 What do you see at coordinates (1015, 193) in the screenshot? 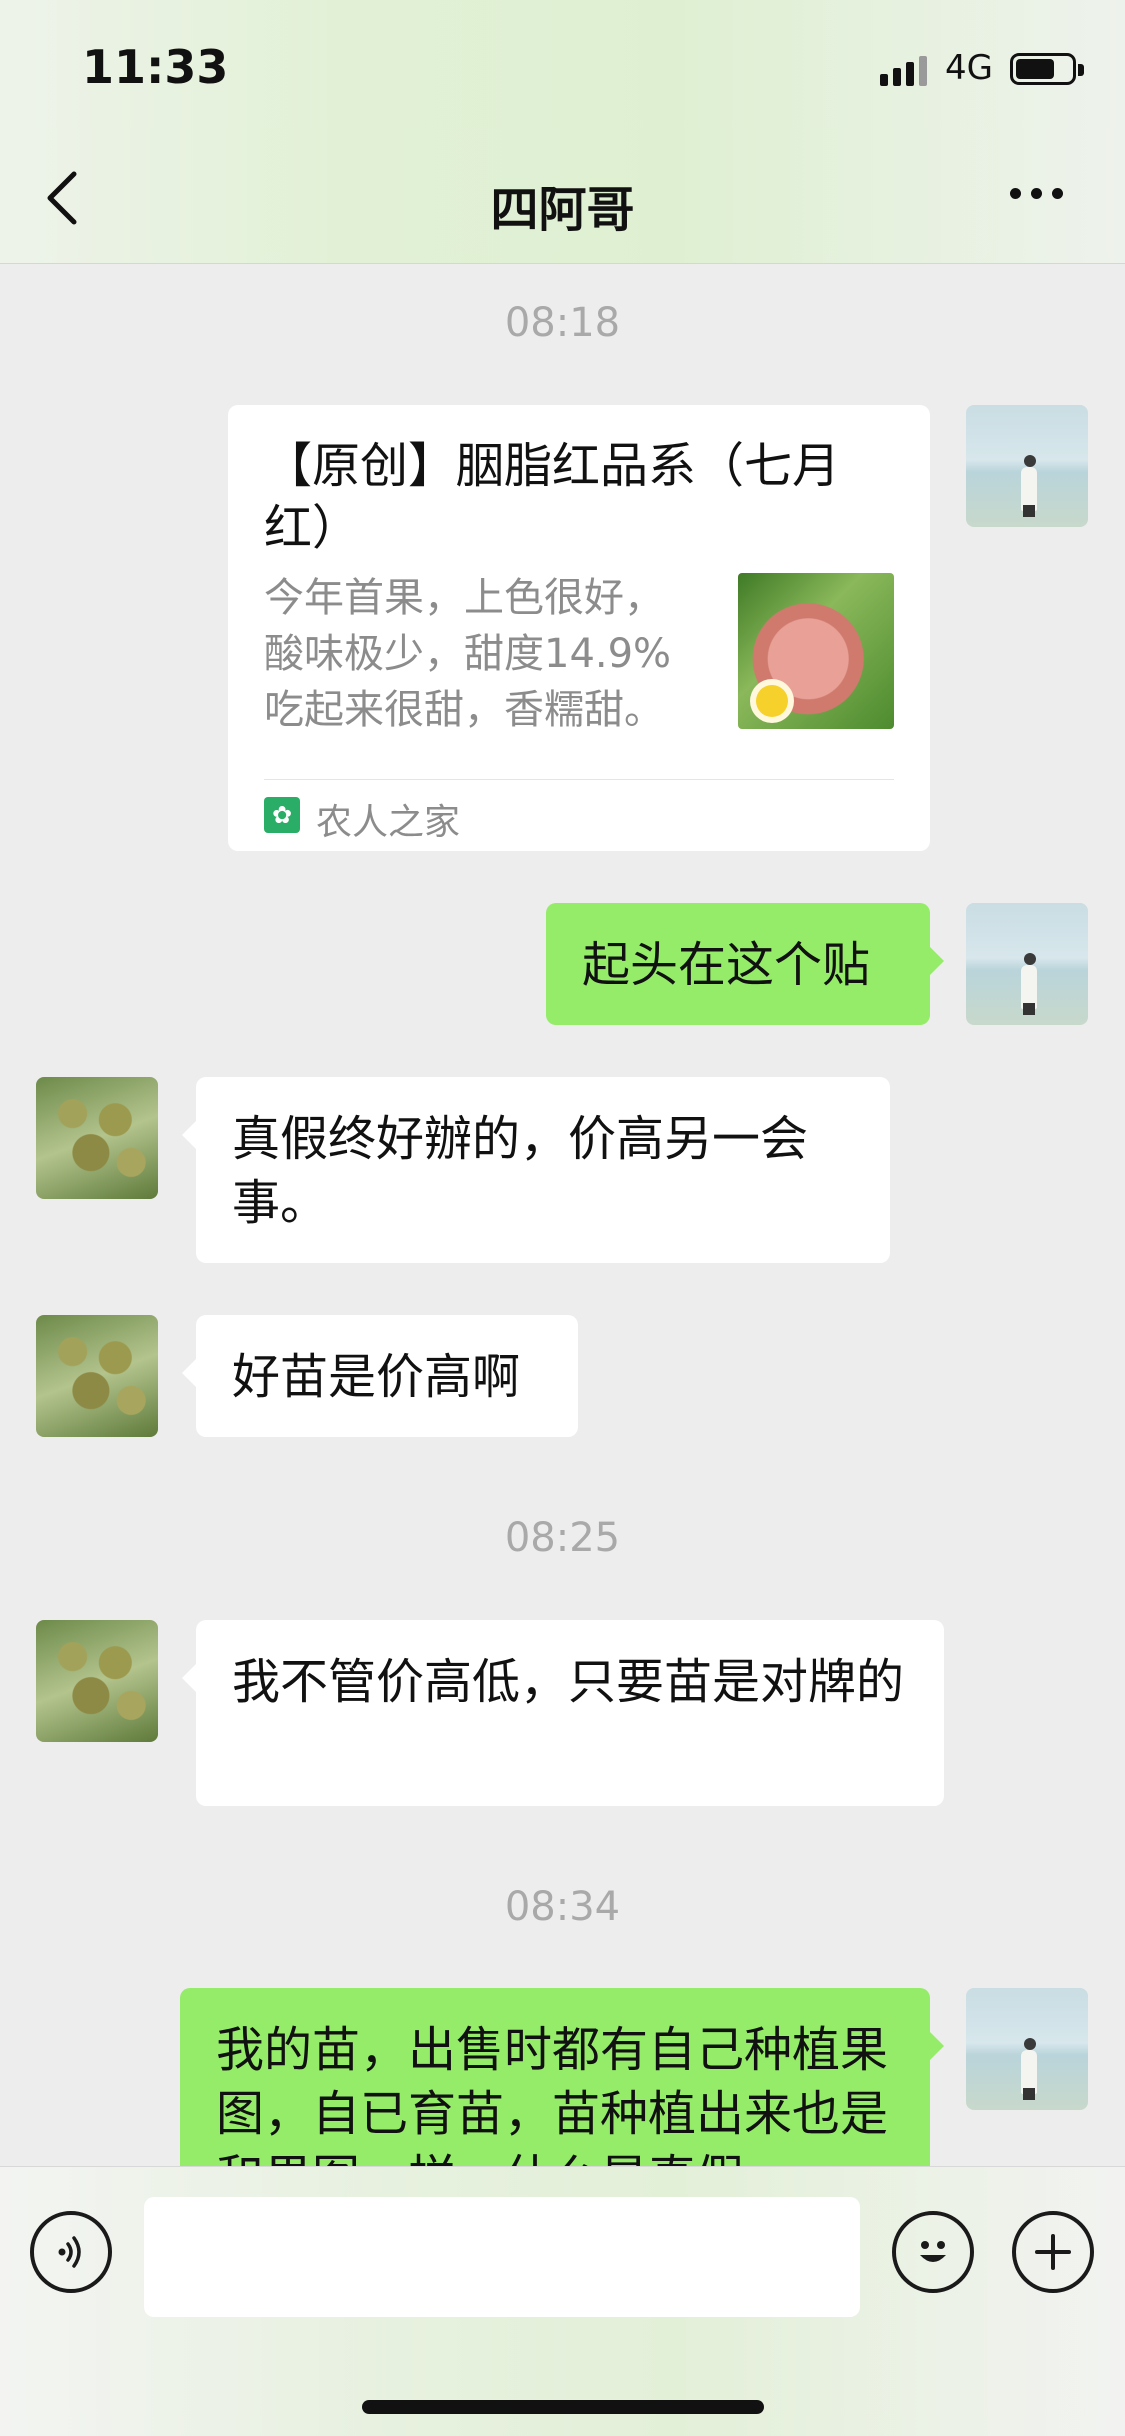
I see `more-horizontal-icon` at bounding box center [1015, 193].